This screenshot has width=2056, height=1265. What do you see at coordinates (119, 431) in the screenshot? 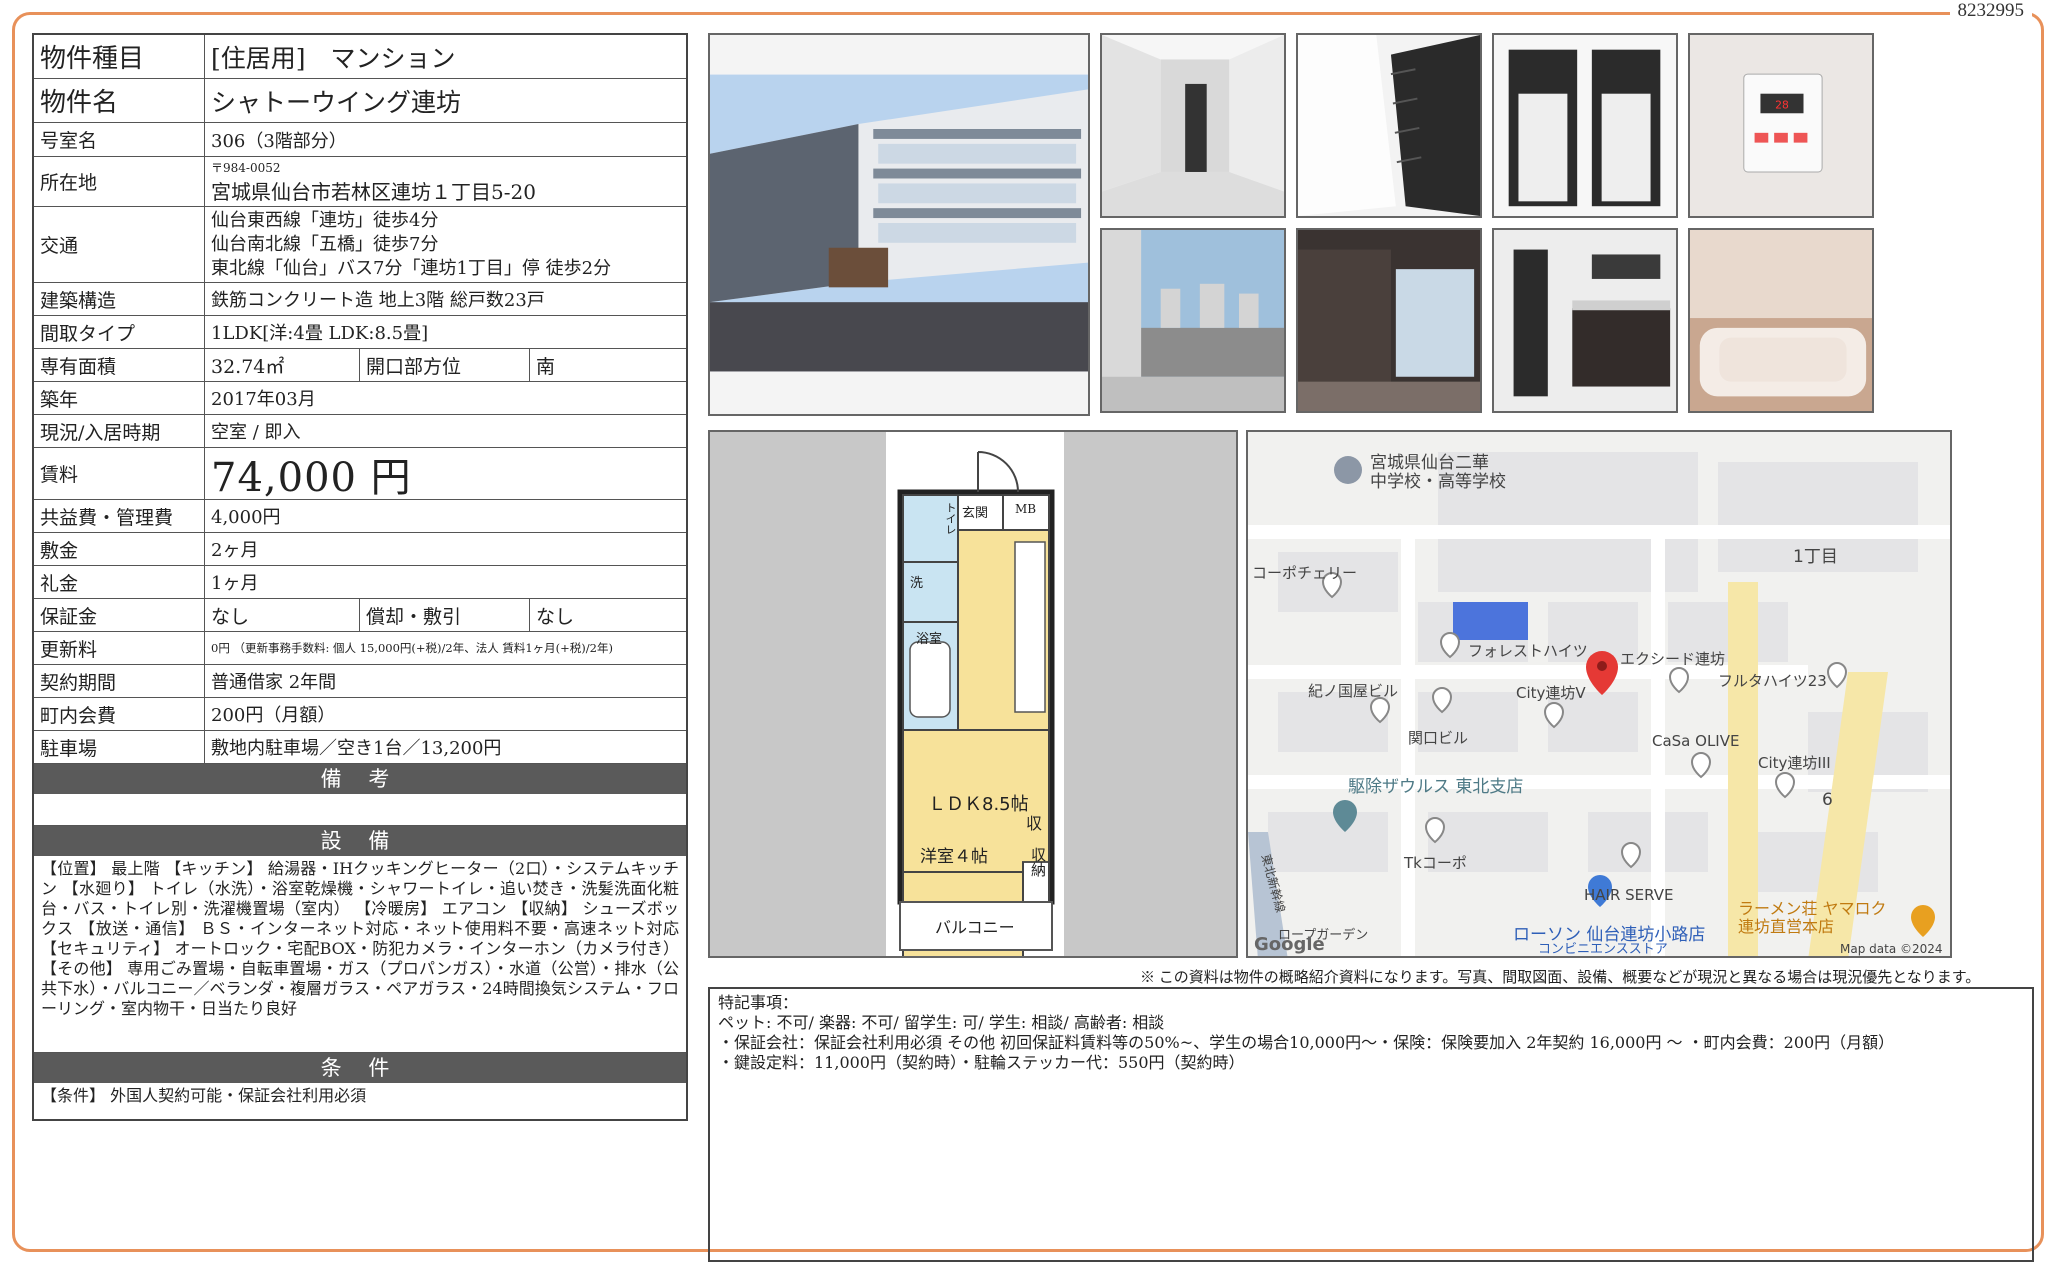
I see `label-status: 現況/入居時期` at bounding box center [119, 431].